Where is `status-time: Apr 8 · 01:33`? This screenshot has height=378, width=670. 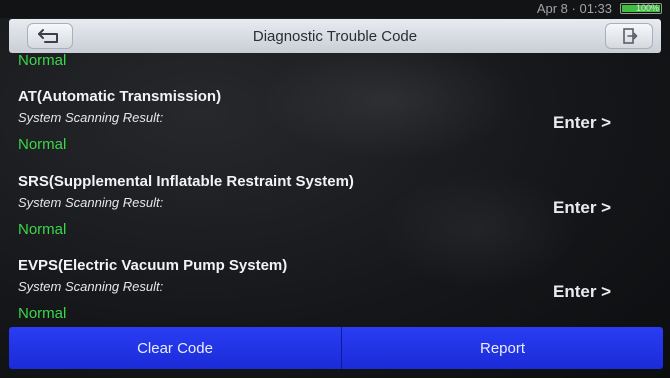
status-time: Apr 8 · 01:33 is located at coordinates (574, 8).